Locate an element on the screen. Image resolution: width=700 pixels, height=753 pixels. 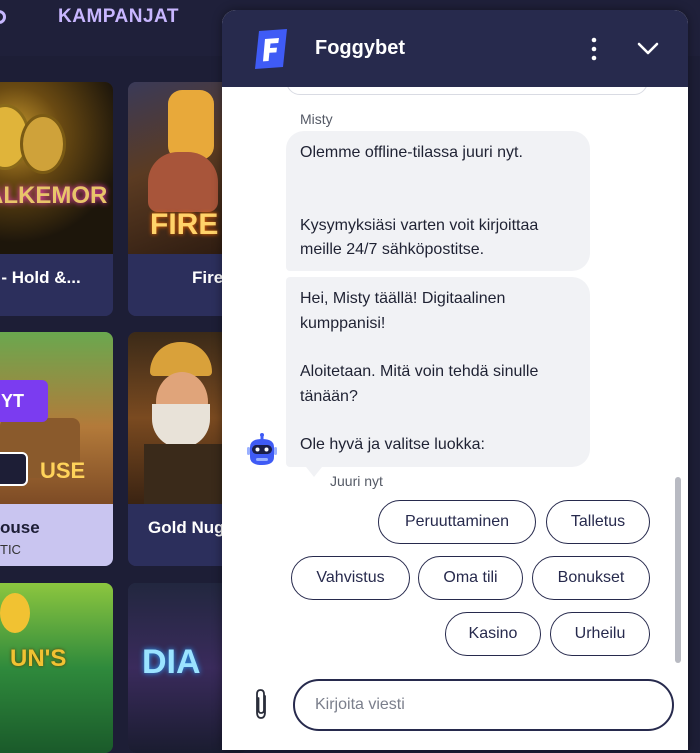
game-caption: ouse TIC is located at coordinates (56, 535).